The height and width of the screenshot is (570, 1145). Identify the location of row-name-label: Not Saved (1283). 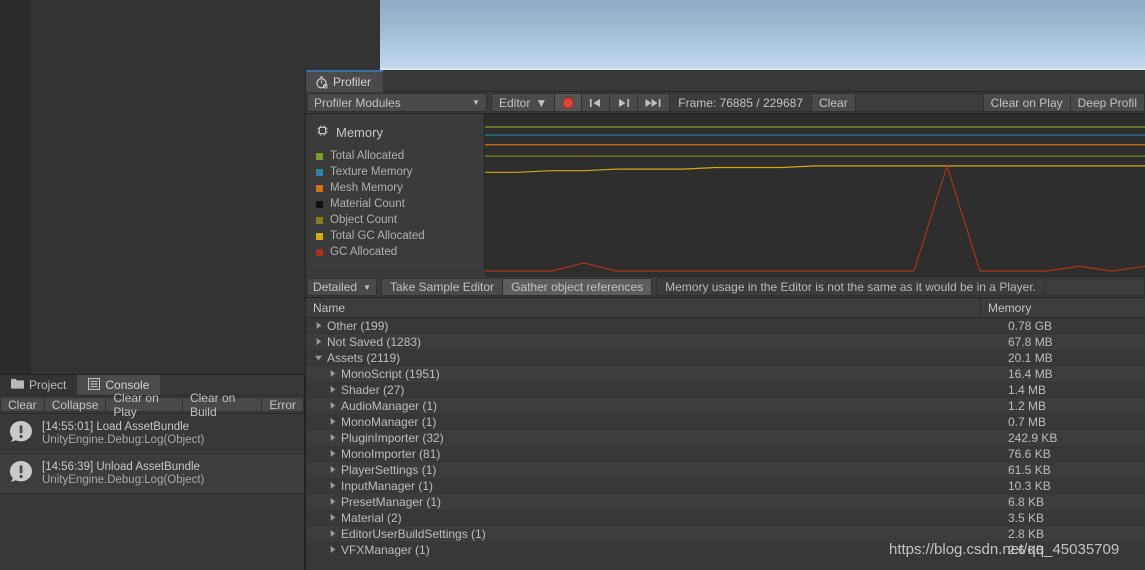
(374, 342).